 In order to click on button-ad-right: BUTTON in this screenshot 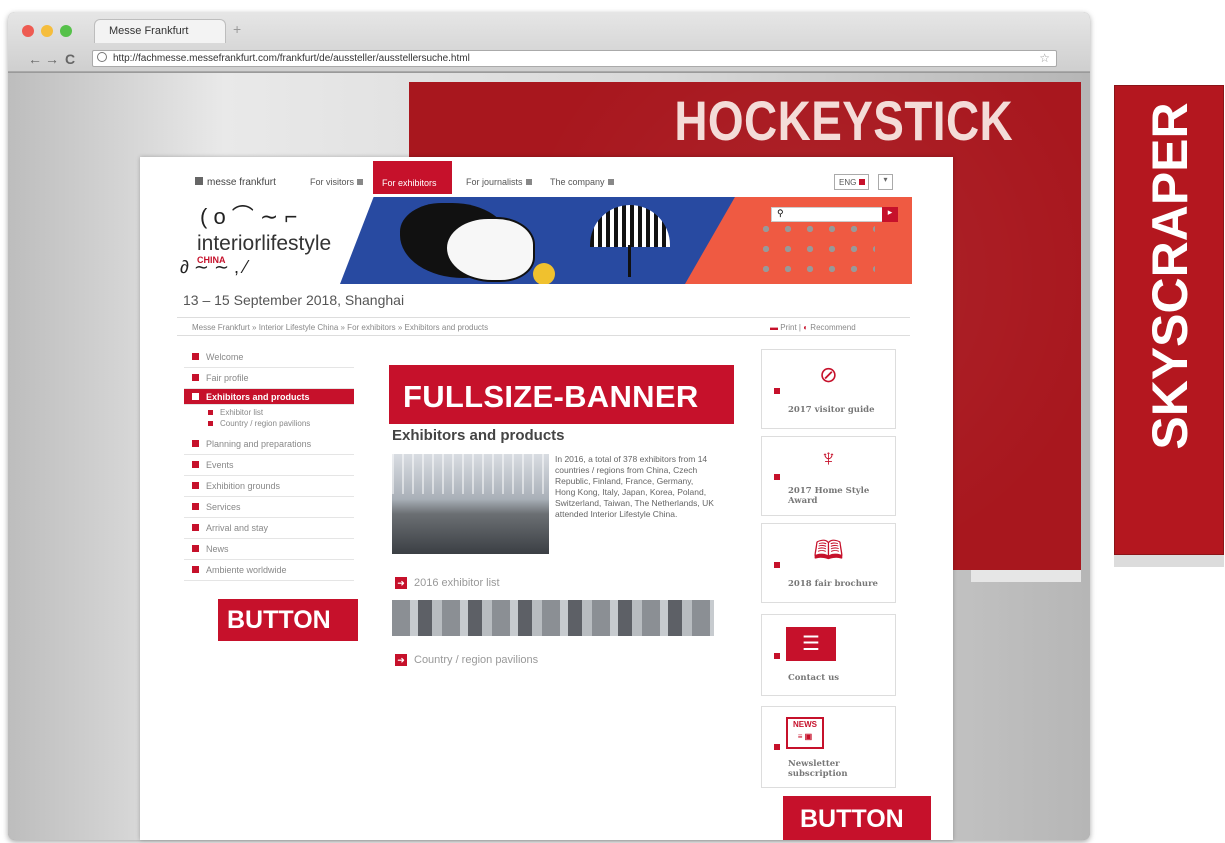, I will do `click(857, 818)`.